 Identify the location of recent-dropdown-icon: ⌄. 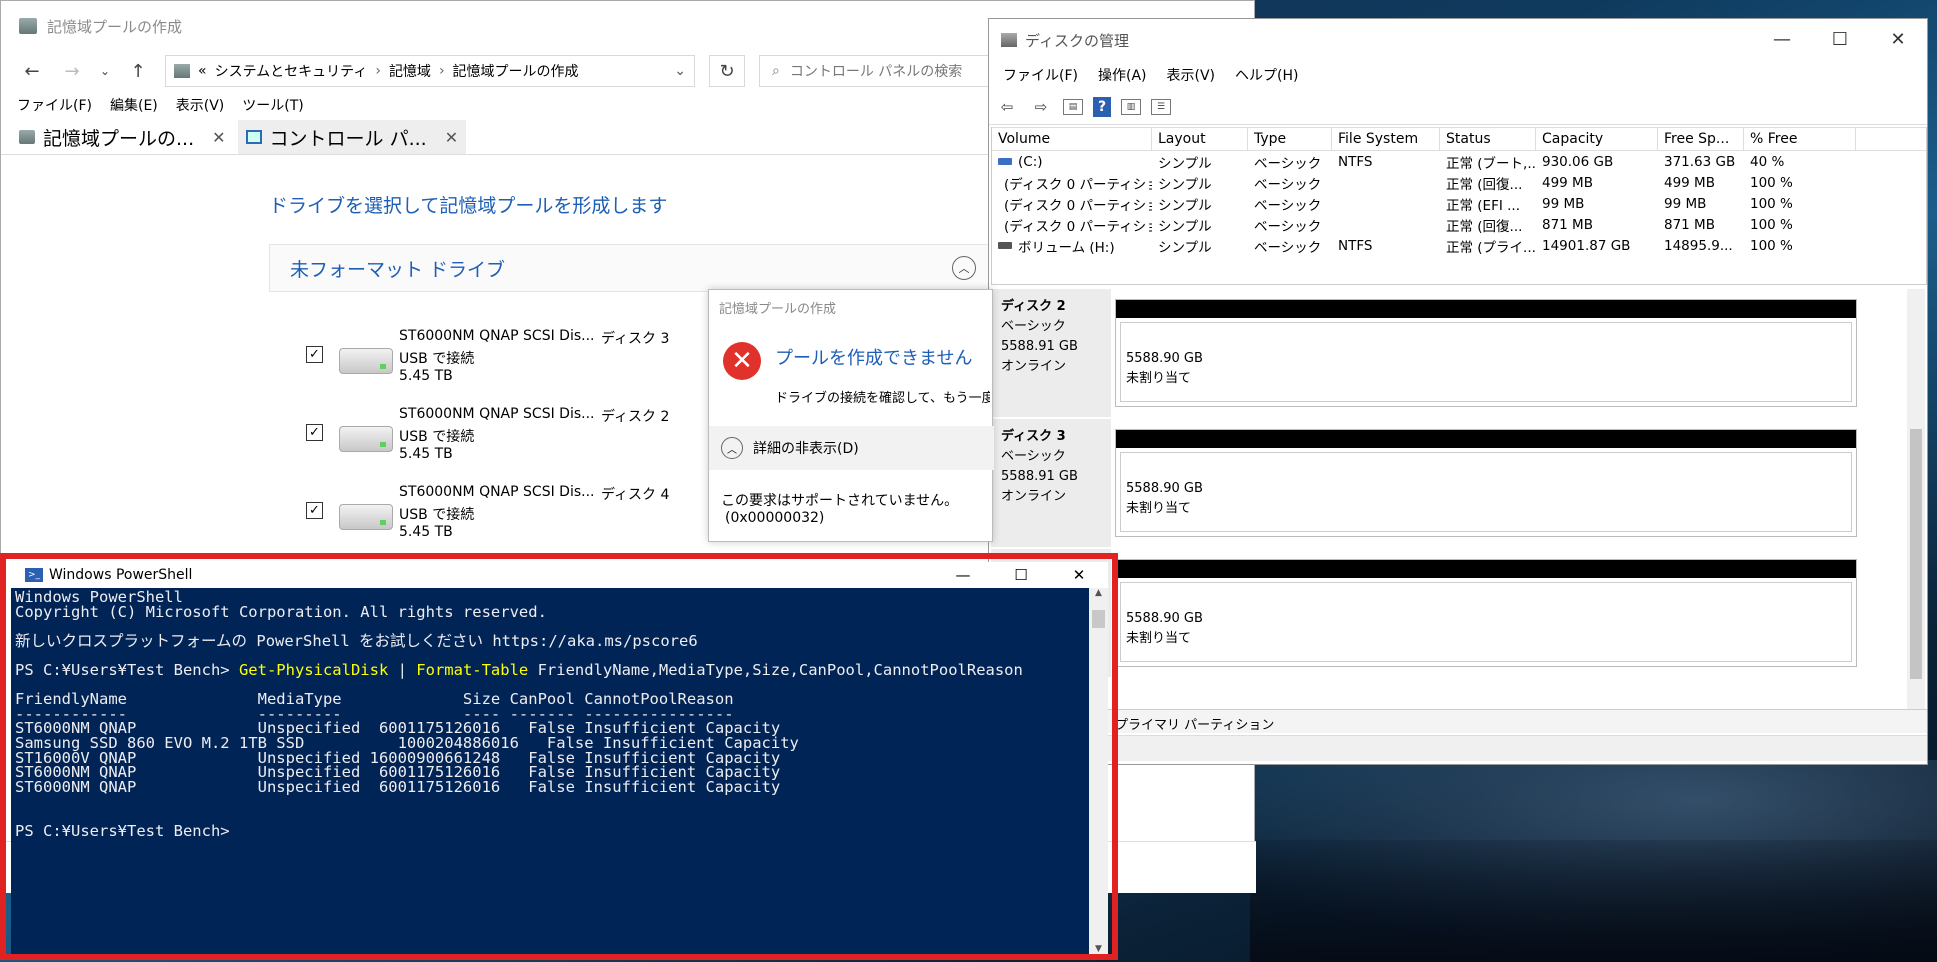
(105, 71).